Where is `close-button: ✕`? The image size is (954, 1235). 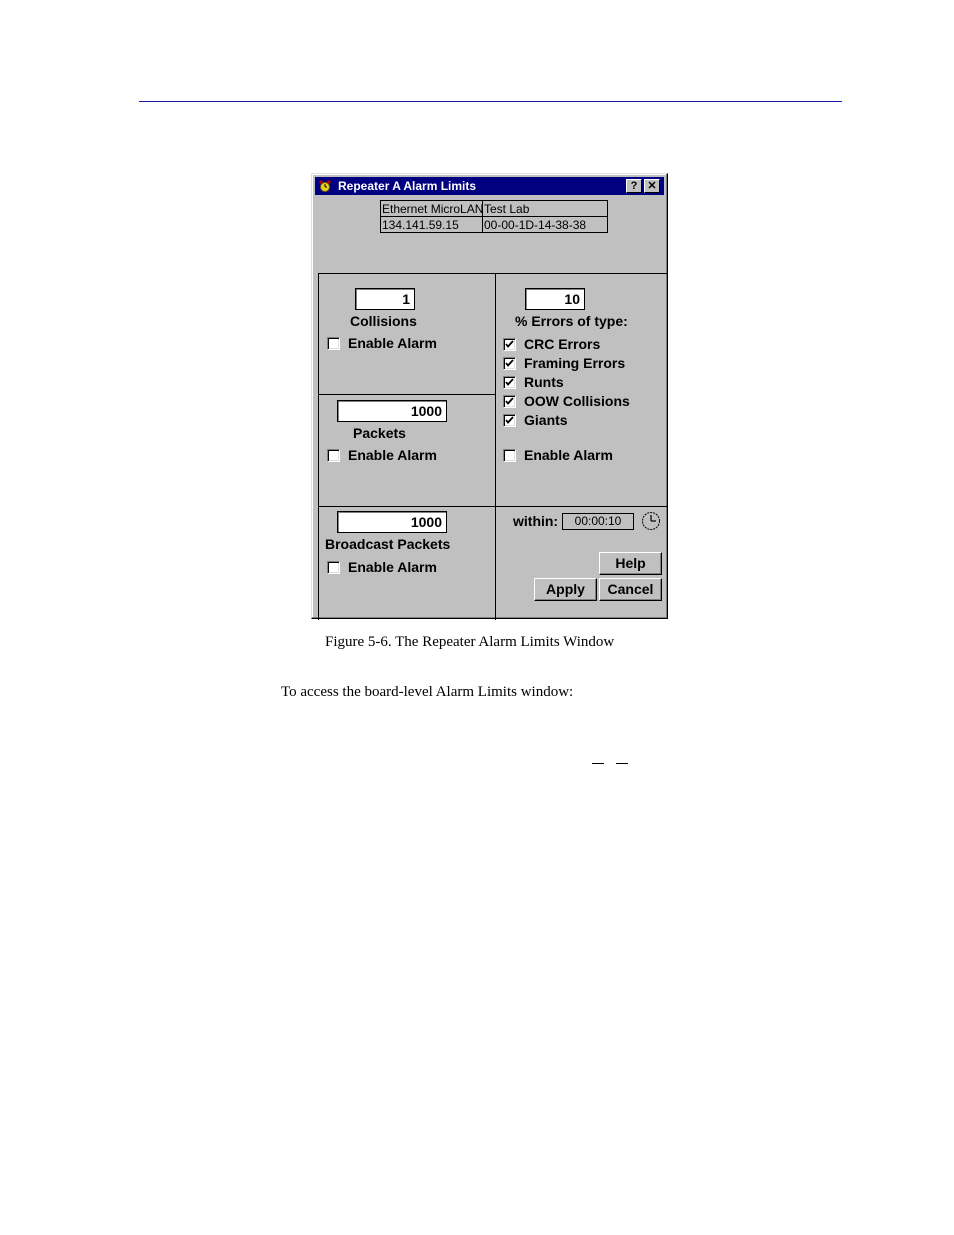 close-button: ✕ is located at coordinates (652, 186).